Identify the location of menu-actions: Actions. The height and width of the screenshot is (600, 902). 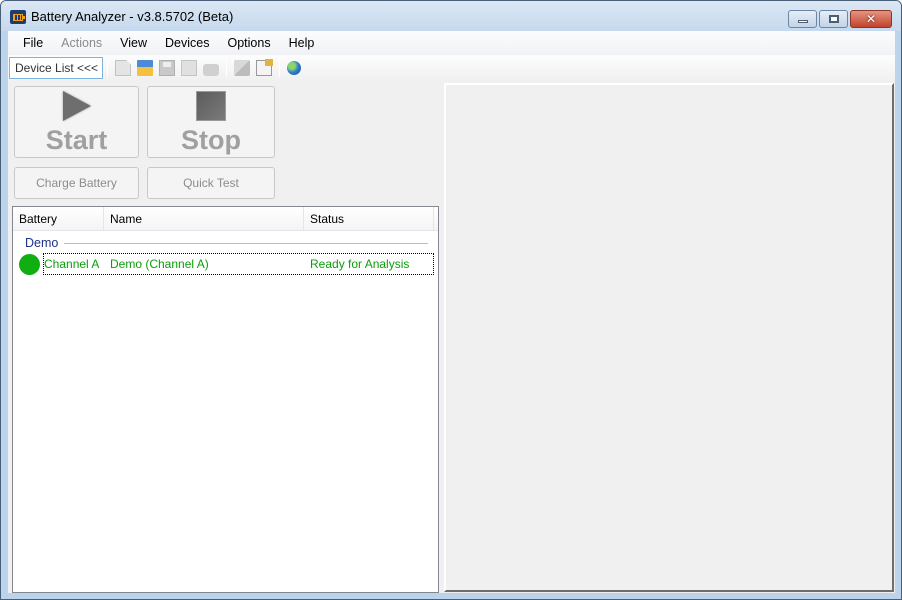
(81, 43).